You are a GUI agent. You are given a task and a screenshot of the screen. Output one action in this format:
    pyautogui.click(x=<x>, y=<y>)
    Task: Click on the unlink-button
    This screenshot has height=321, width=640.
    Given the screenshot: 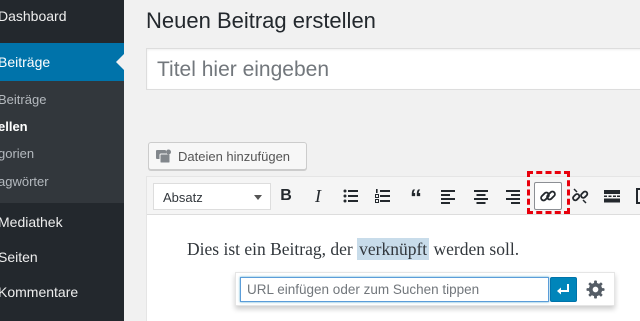 What is the action you would take?
    pyautogui.click(x=580, y=196)
    